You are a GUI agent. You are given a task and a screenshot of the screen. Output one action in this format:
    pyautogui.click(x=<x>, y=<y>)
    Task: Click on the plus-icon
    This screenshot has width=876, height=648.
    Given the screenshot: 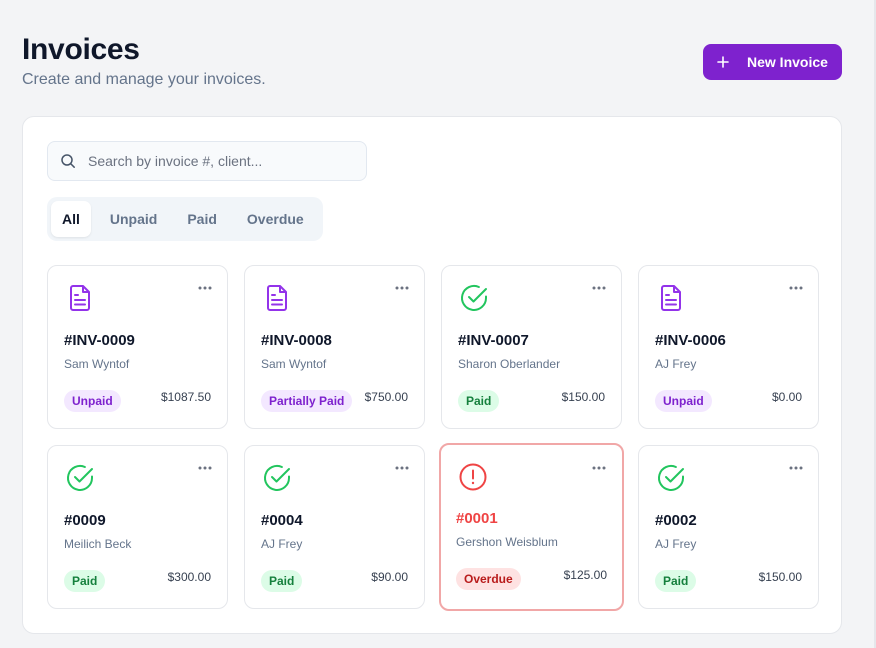 What is the action you would take?
    pyautogui.click(x=723, y=62)
    